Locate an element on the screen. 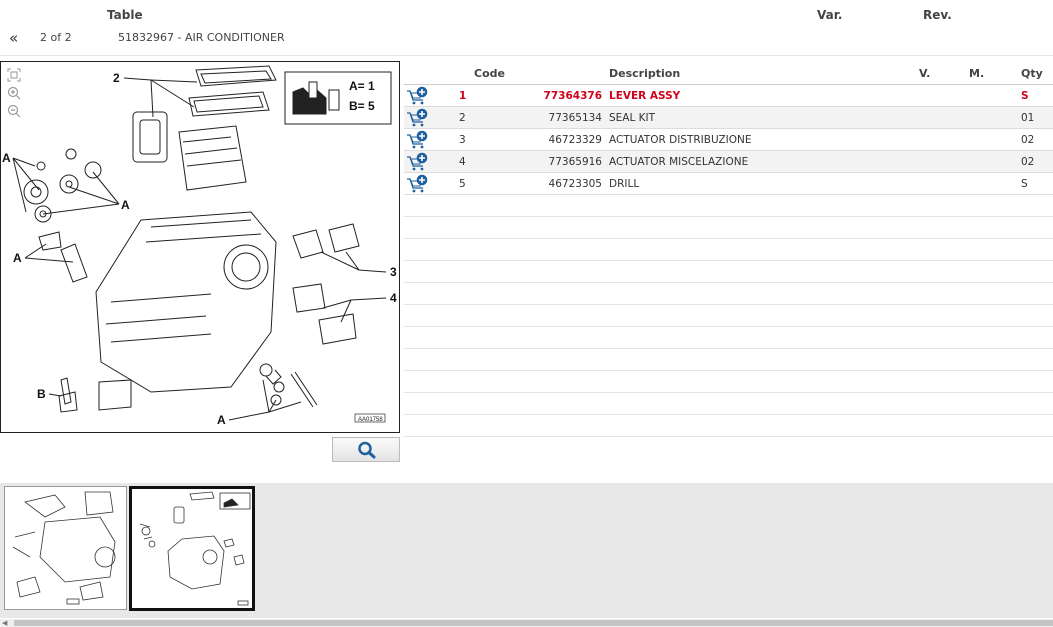  magnifier-icon is located at coordinates (367, 450).